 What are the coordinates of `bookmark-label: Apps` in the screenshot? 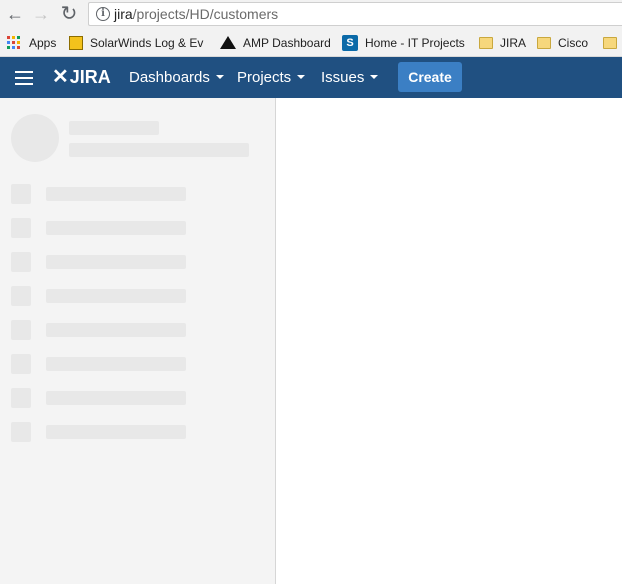 It's located at (43, 43).